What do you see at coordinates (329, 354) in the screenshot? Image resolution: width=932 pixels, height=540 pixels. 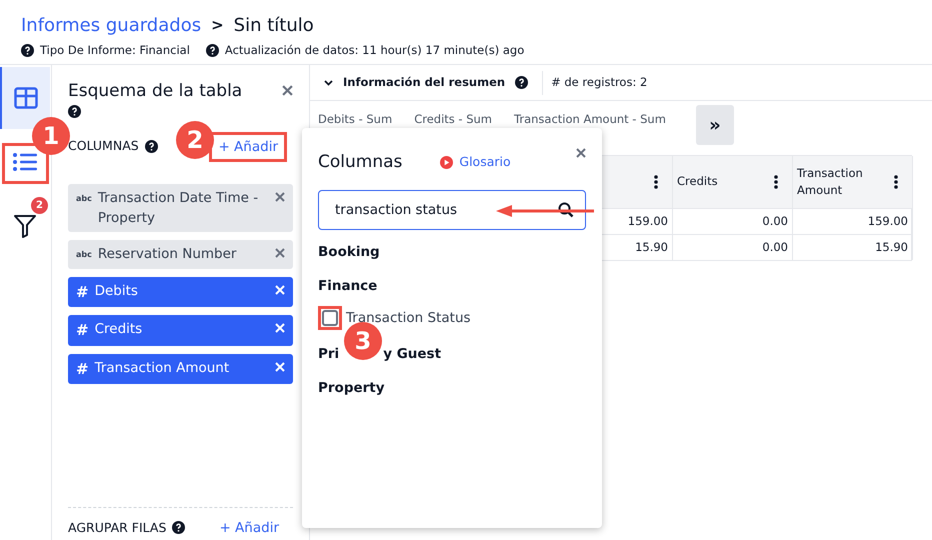 I see `group-heading: Pri` at bounding box center [329, 354].